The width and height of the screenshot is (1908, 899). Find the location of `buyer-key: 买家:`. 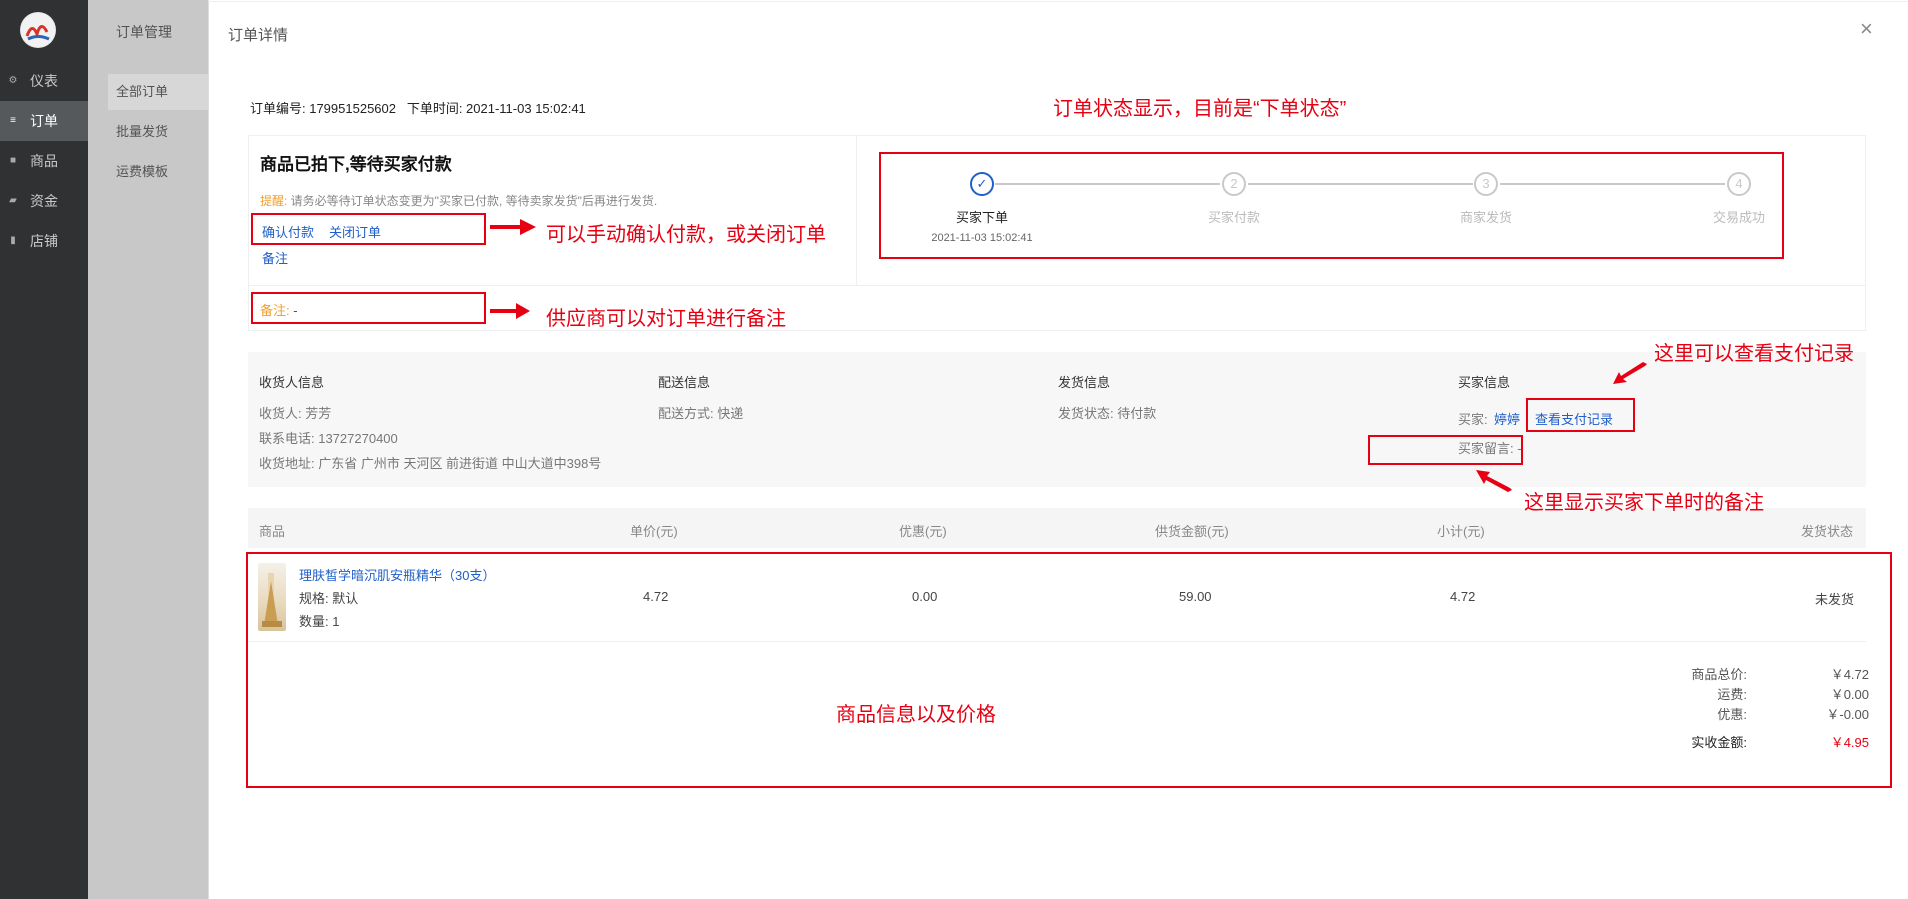

buyer-key: 买家: is located at coordinates (1473, 419).